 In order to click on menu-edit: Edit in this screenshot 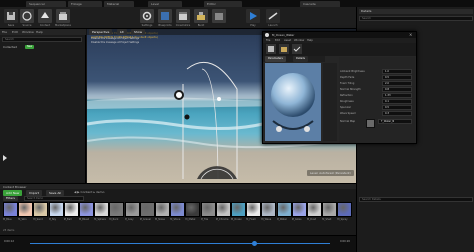, I will do `click(15, 32)`.